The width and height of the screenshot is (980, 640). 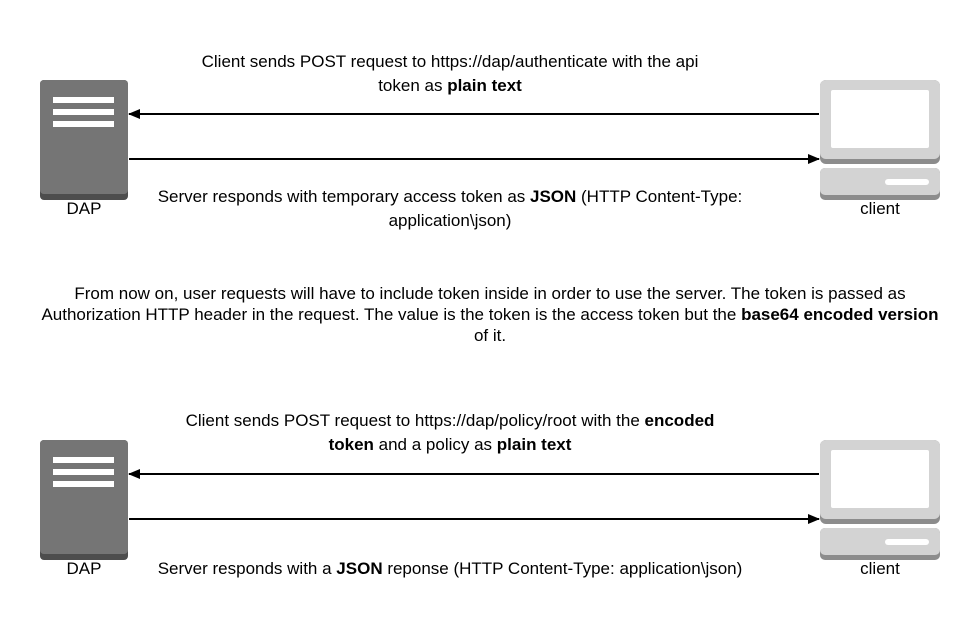 I want to click on request-text: and a policy as, so click(x=435, y=444).